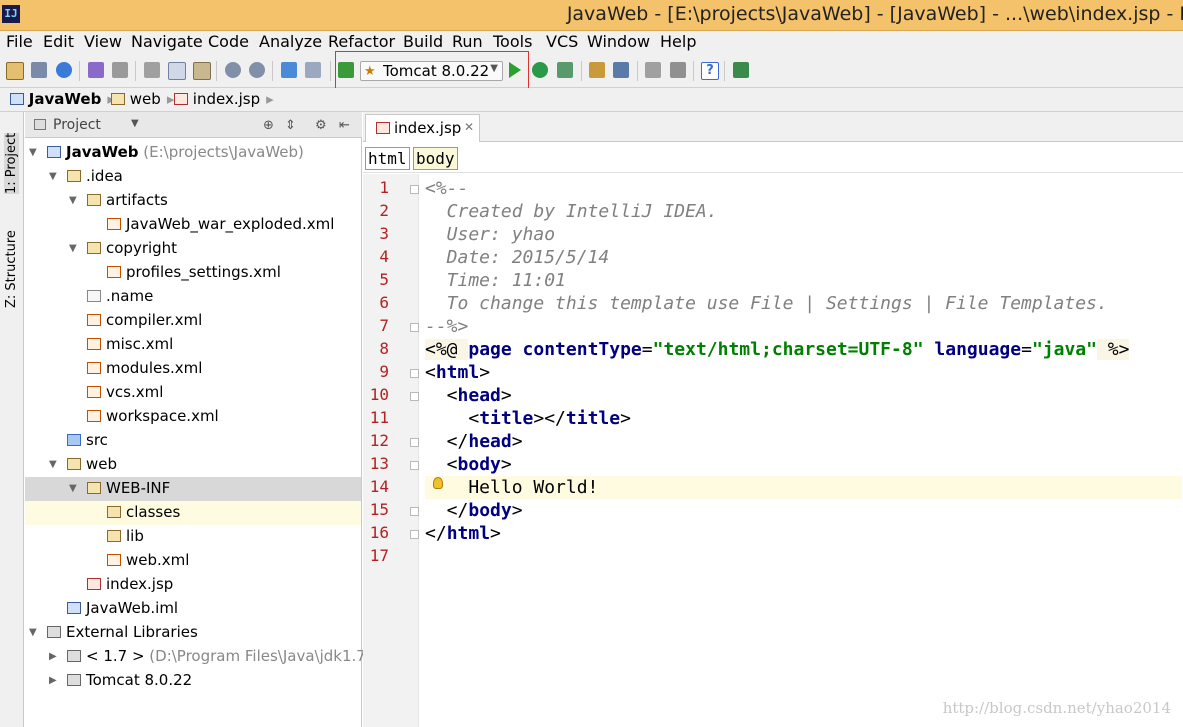 Image resolution: width=1183 pixels, height=727 pixels. What do you see at coordinates (177, 71) in the screenshot?
I see `copy-icon` at bounding box center [177, 71].